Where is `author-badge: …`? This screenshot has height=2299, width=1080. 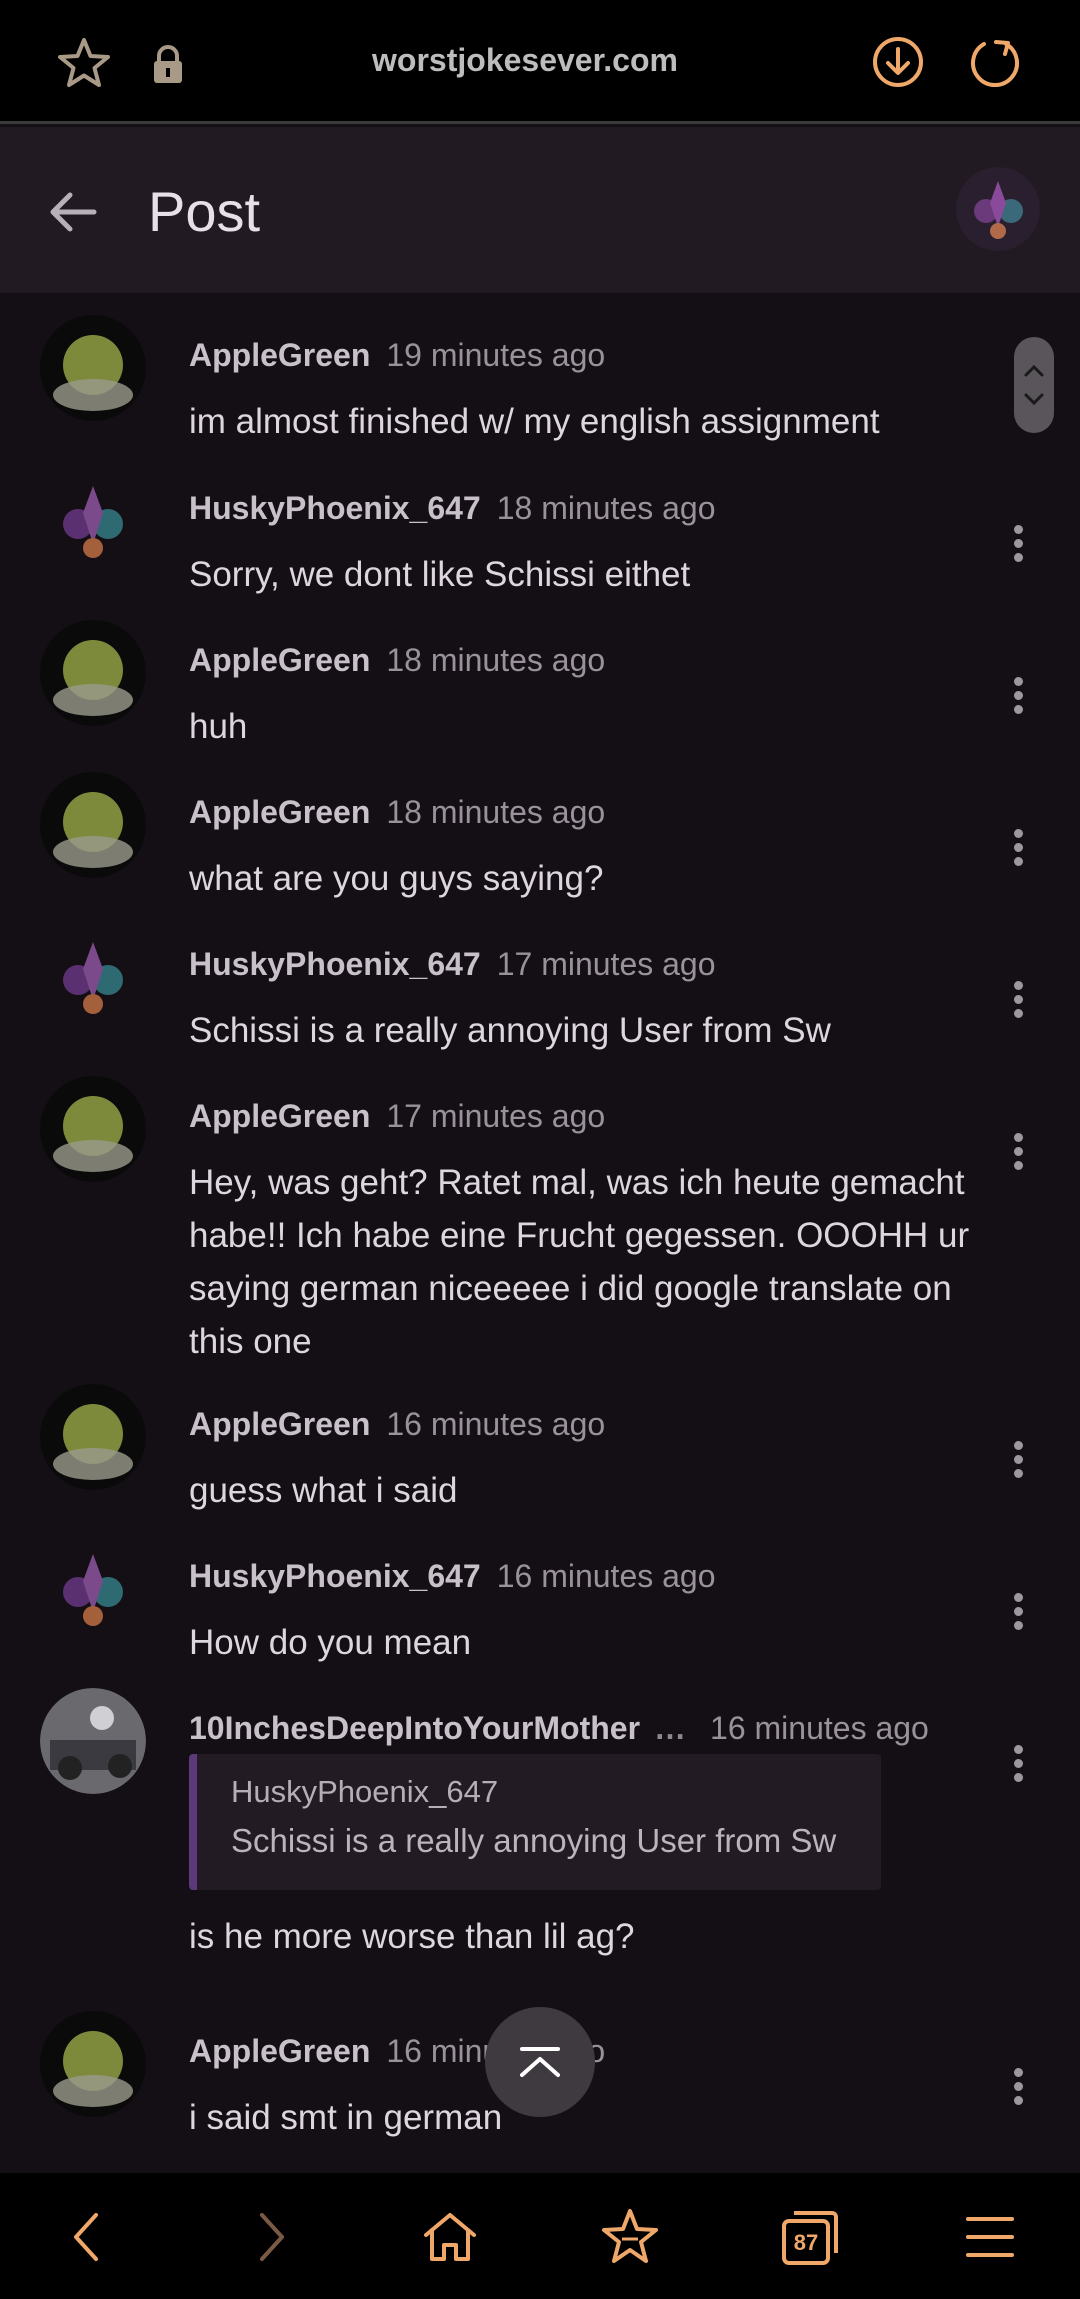 author-badge: … is located at coordinates (670, 1728).